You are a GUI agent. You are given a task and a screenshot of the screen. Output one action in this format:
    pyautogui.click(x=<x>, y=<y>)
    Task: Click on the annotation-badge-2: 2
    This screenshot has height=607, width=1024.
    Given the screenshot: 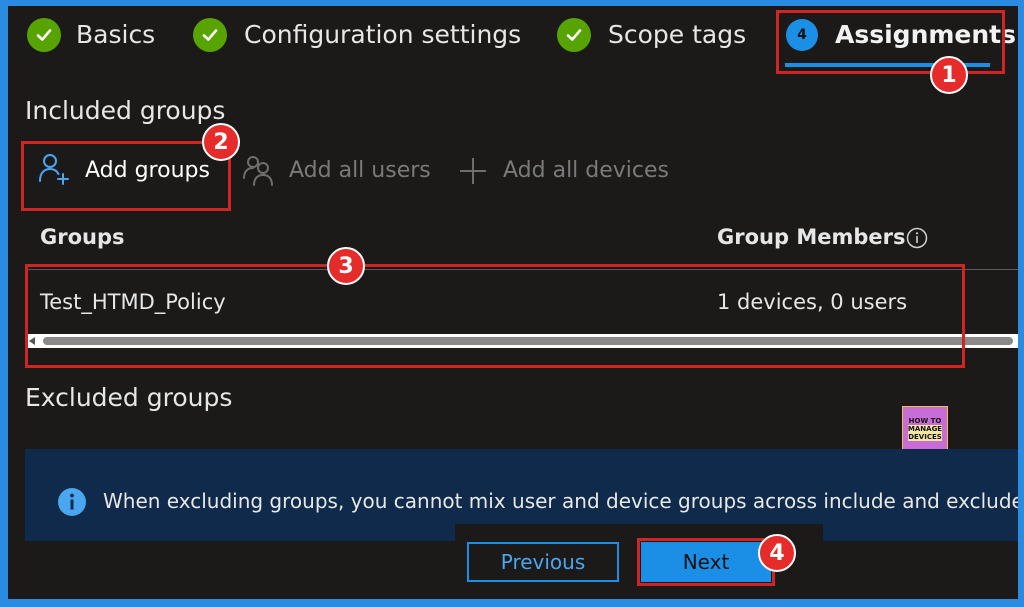 What is the action you would take?
    pyautogui.click(x=221, y=142)
    